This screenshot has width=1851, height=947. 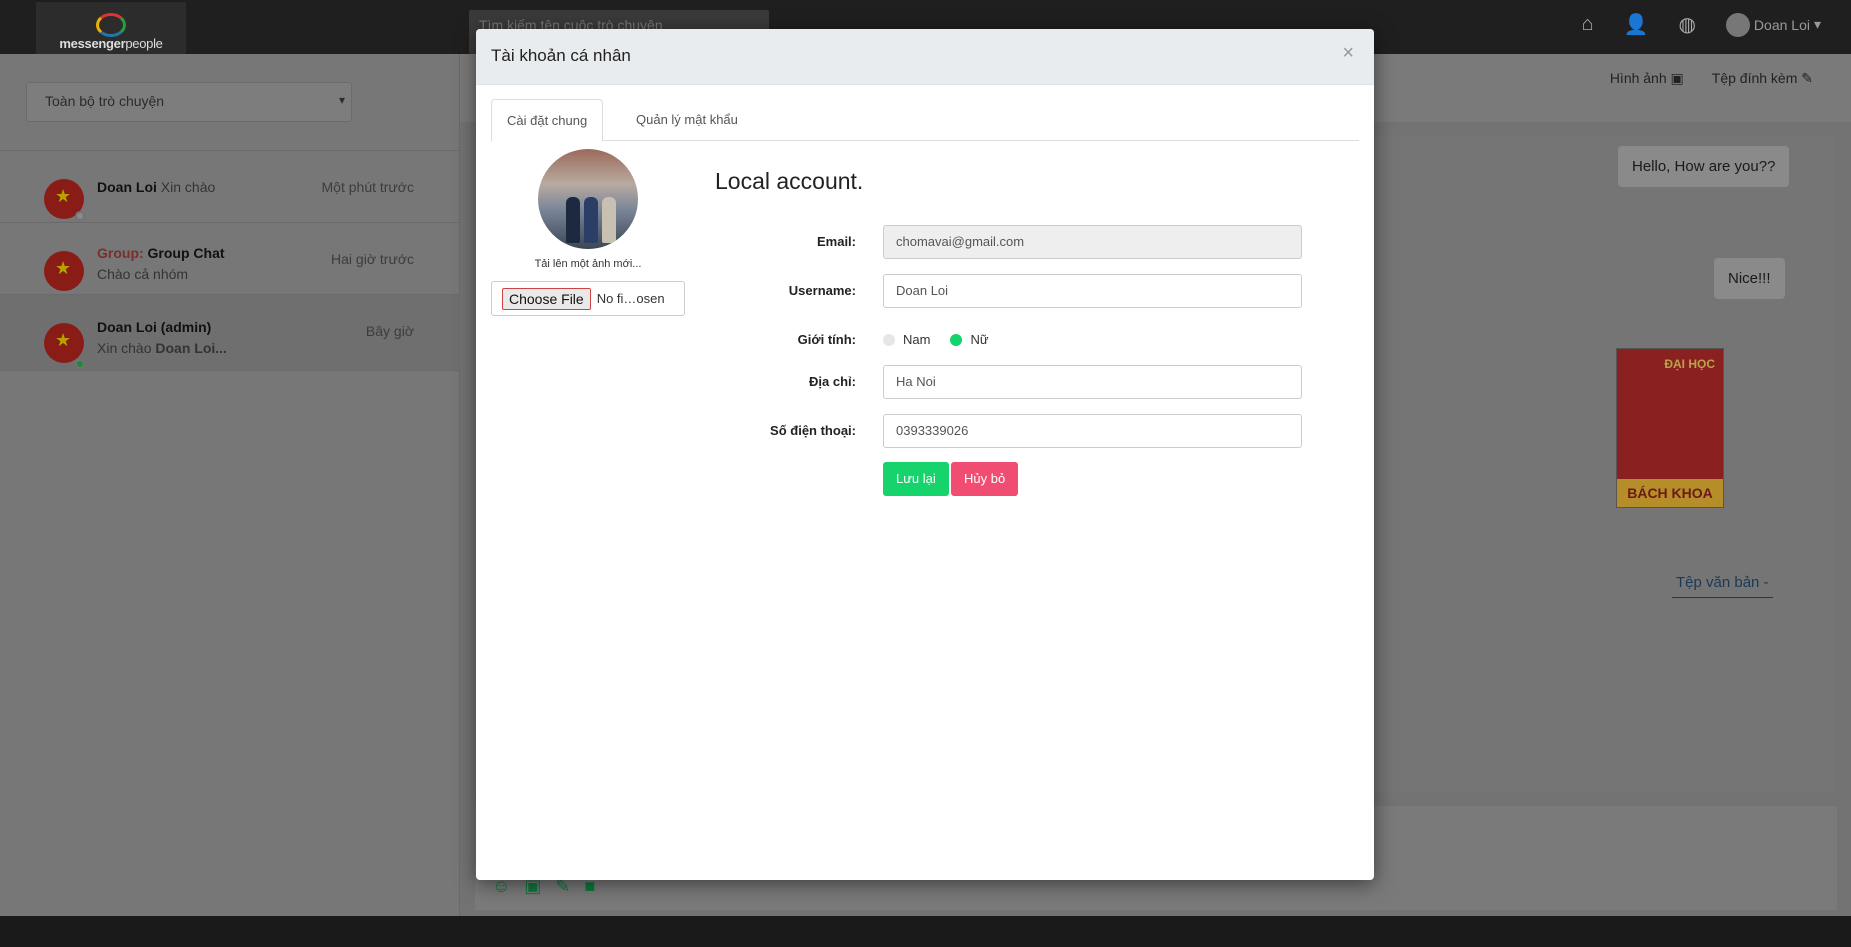 I want to click on radio-selected-icon, so click(x=956, y=339).